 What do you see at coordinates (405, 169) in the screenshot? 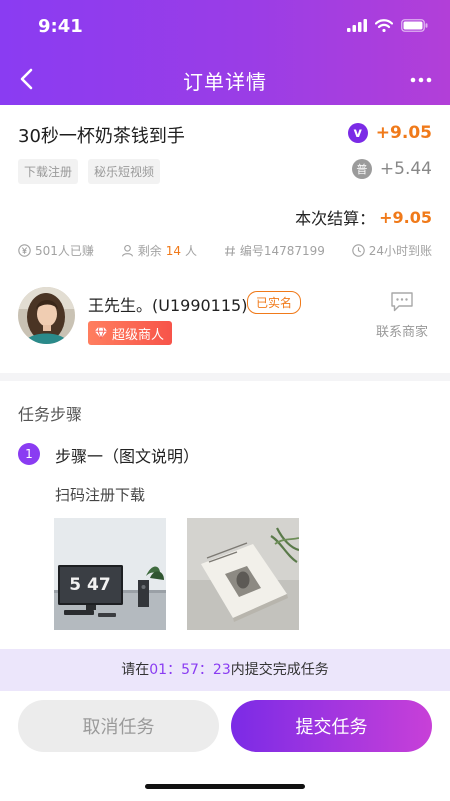
I see `normal-reward-amount: +5.44` at bounding box center [405, 169].